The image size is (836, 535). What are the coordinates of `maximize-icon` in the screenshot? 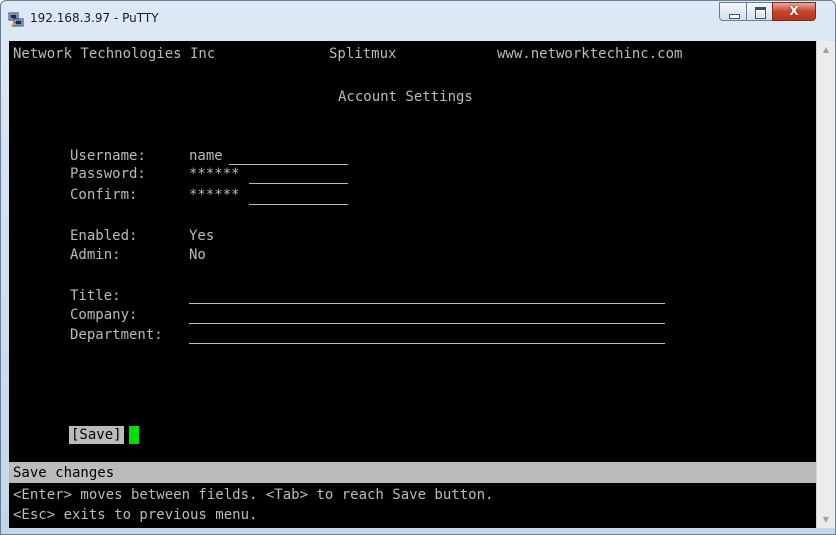 It's located at (760, 13).